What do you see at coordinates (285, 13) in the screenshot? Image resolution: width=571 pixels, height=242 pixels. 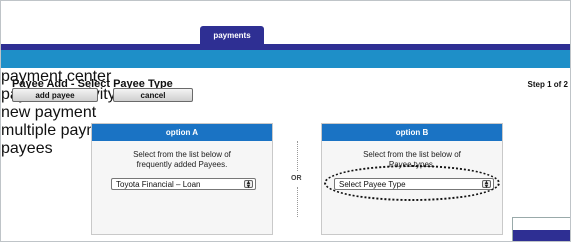 I see `top-spacer` at bounding box center [285, 13].